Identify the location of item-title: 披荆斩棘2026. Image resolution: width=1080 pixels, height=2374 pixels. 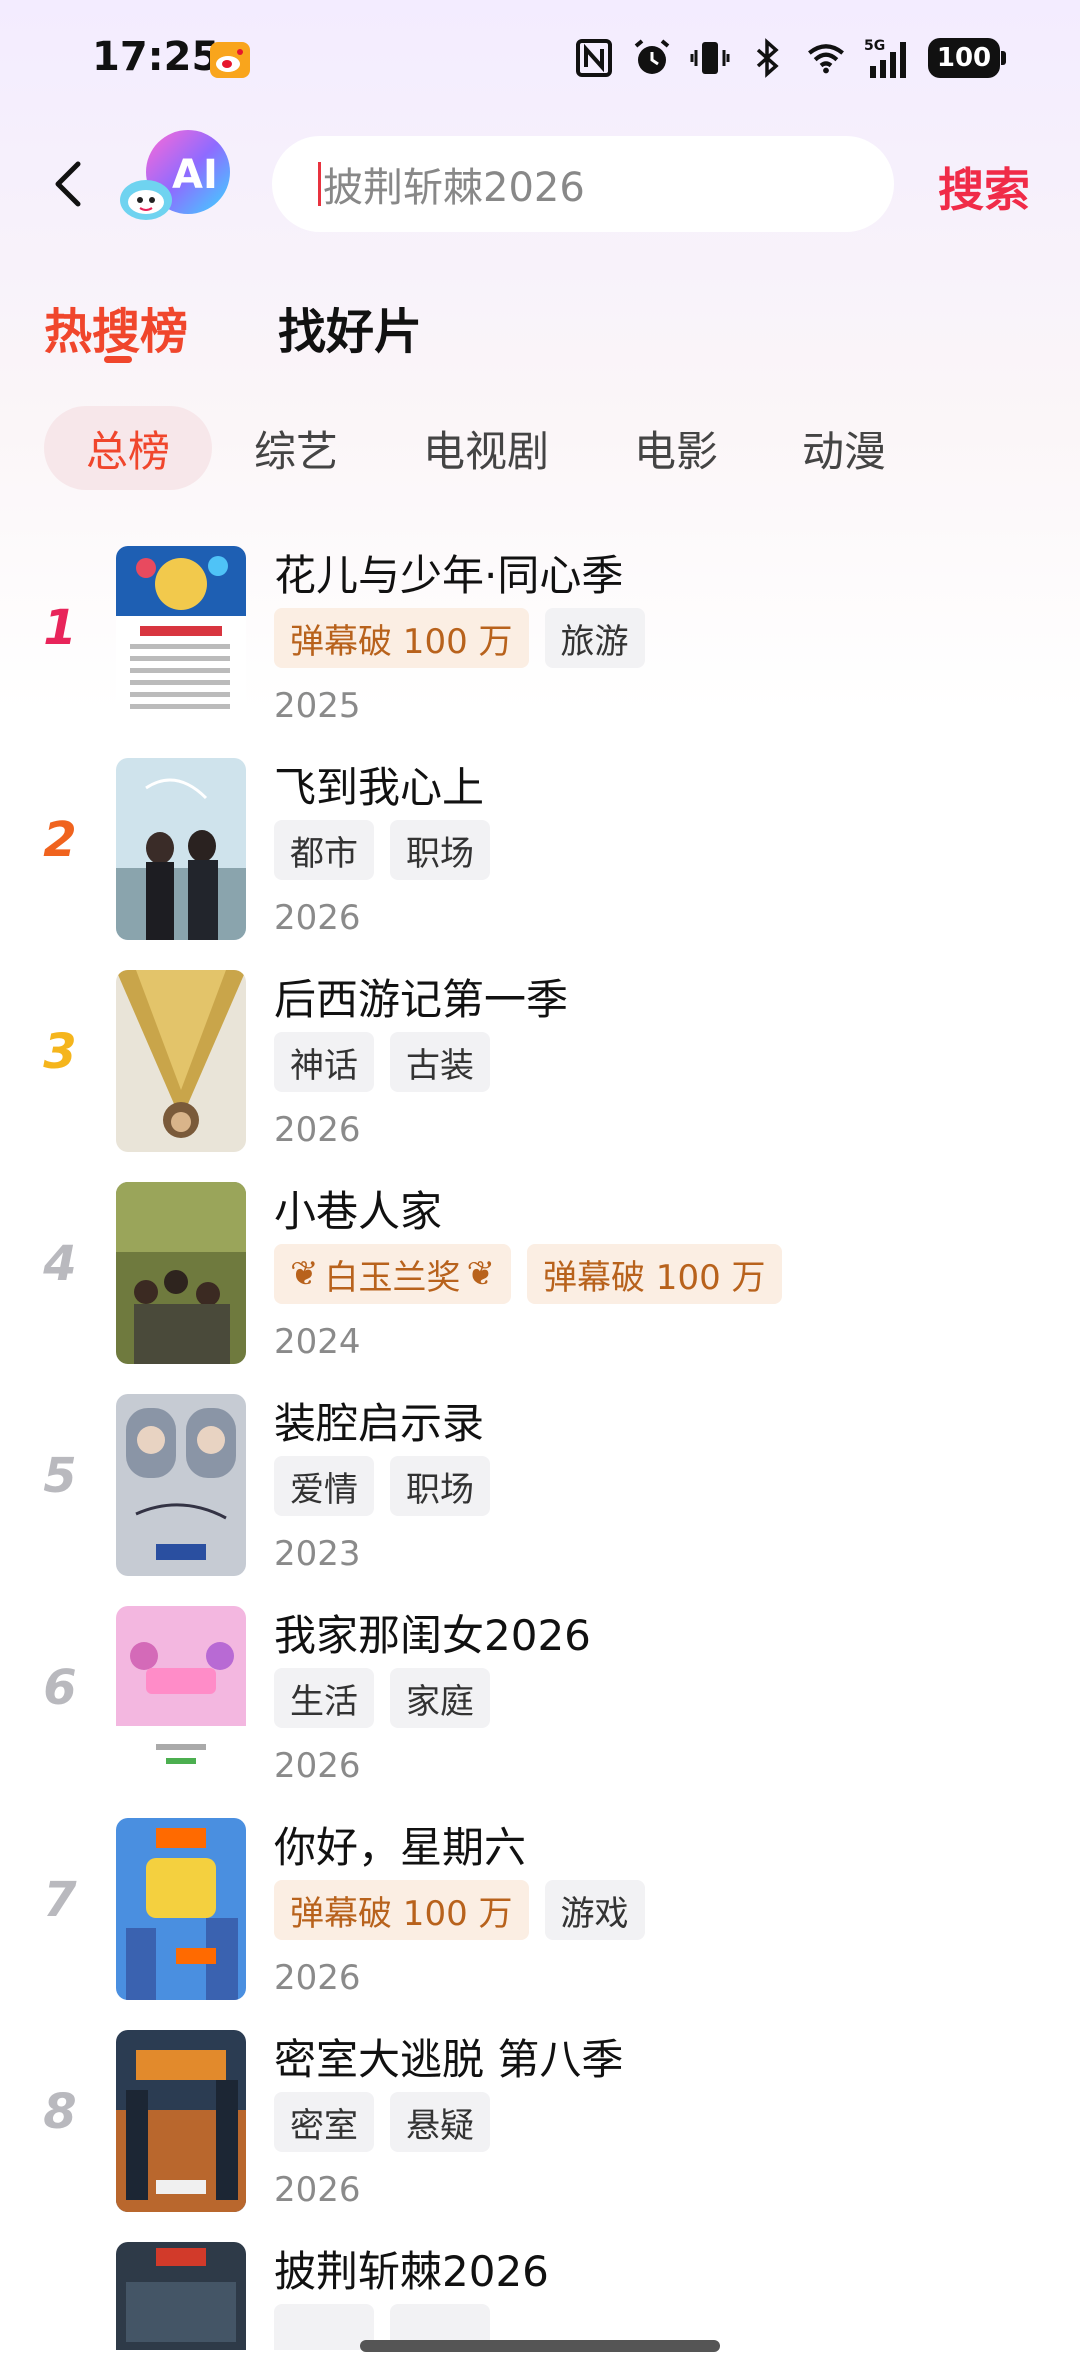
(411, 2271).